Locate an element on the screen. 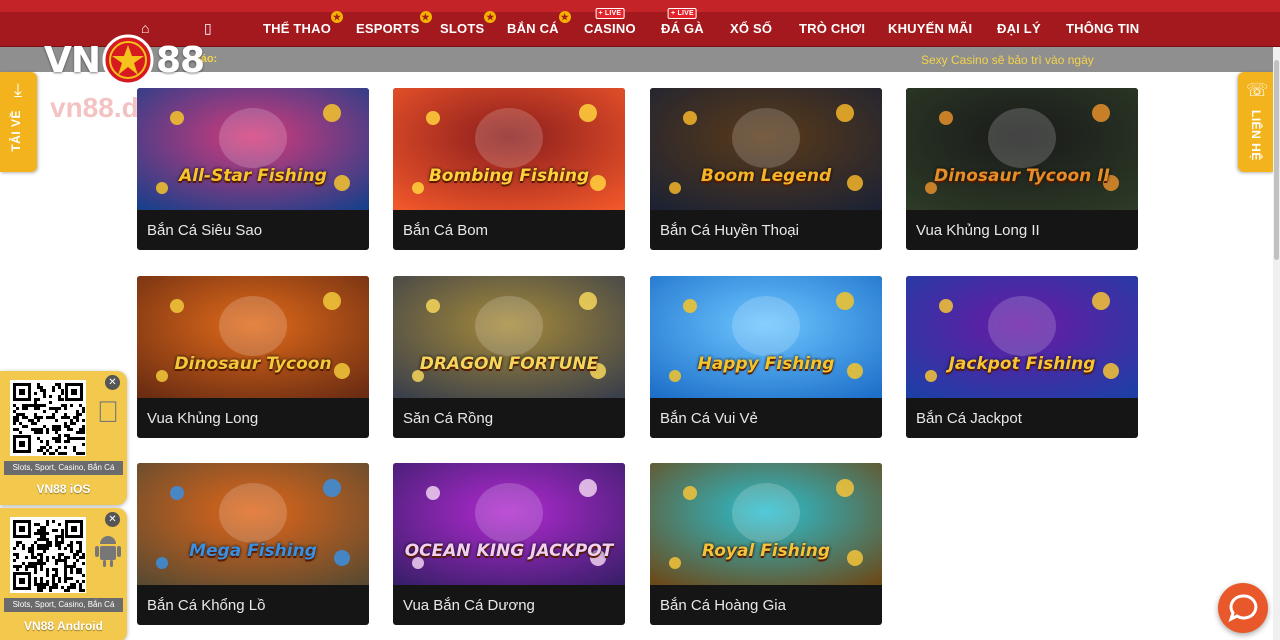 The height and width of the screenshot is (640, 1280). chat-button is located at coordinates (1243, 608).